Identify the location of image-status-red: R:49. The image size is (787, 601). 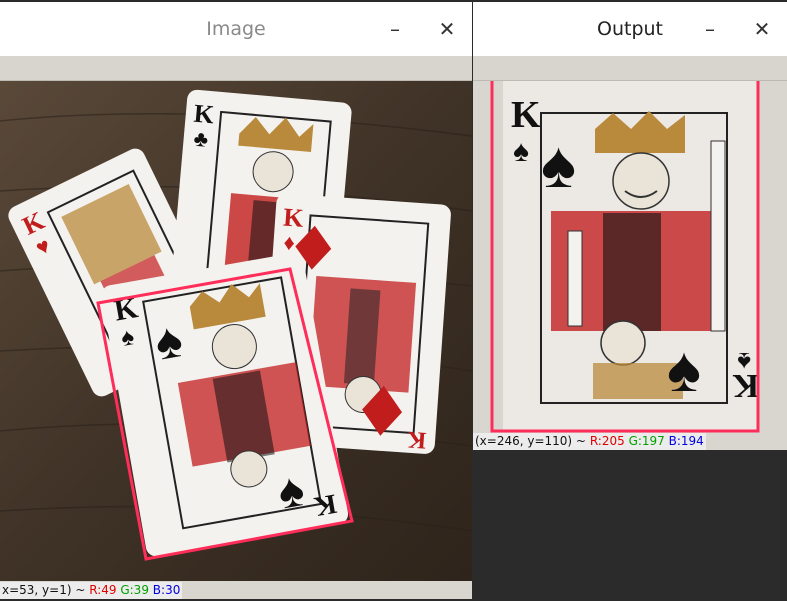
(103, 590).